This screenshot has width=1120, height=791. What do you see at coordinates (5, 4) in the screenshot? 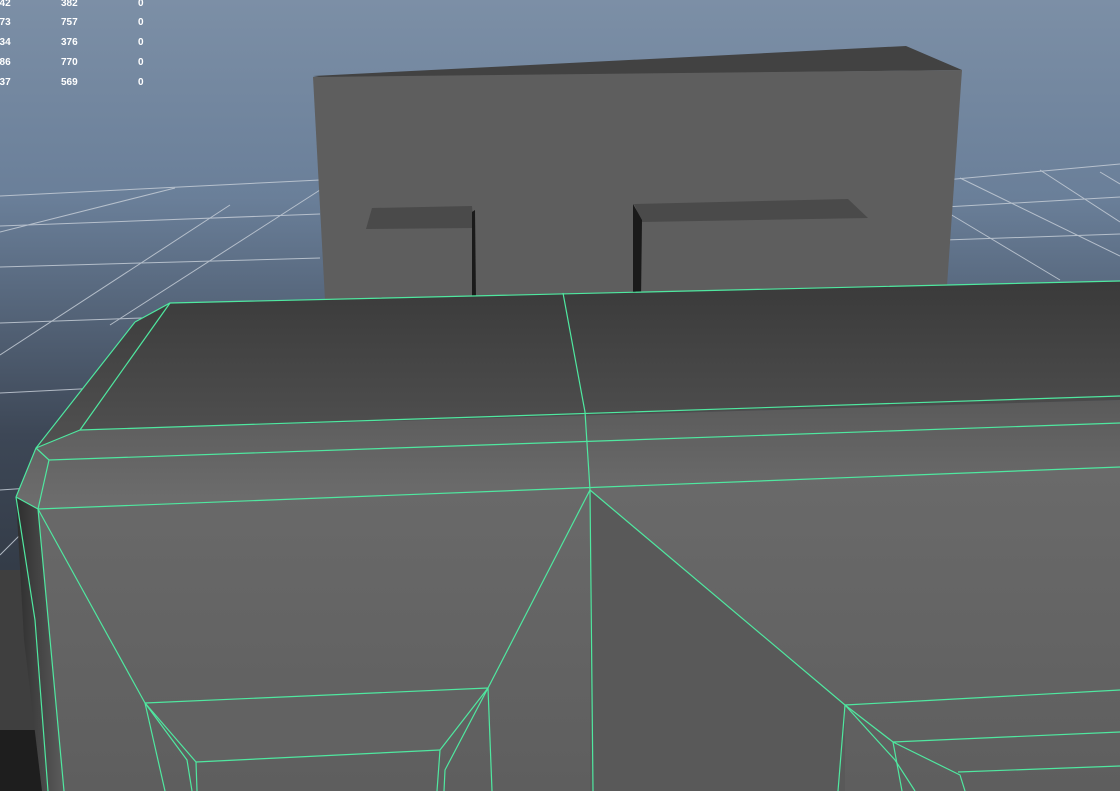
I see `hud-value: 342` at bounding box center [5, 4].